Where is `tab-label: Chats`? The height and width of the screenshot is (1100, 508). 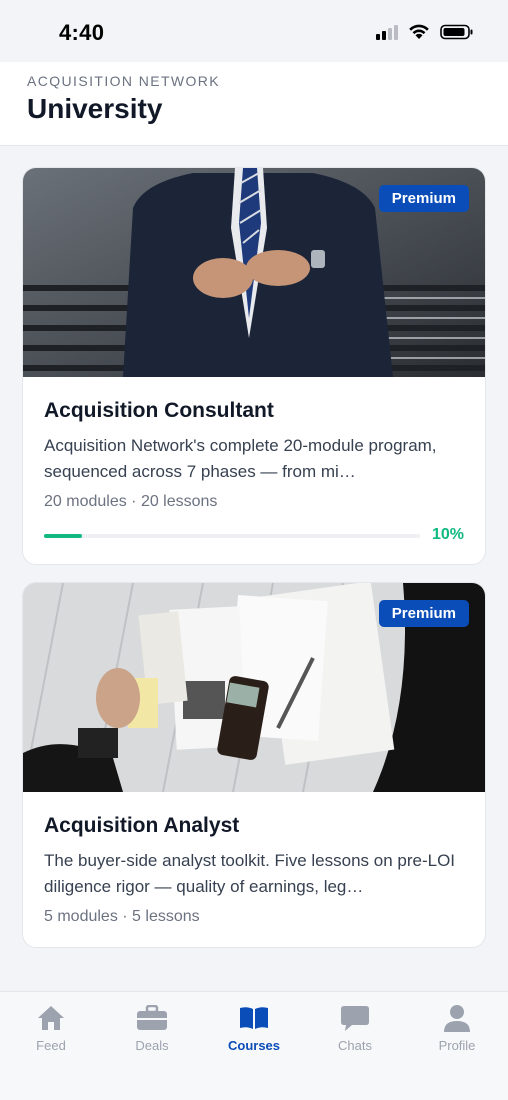
tab-label: Chats is located at coordinates (355, 1045).